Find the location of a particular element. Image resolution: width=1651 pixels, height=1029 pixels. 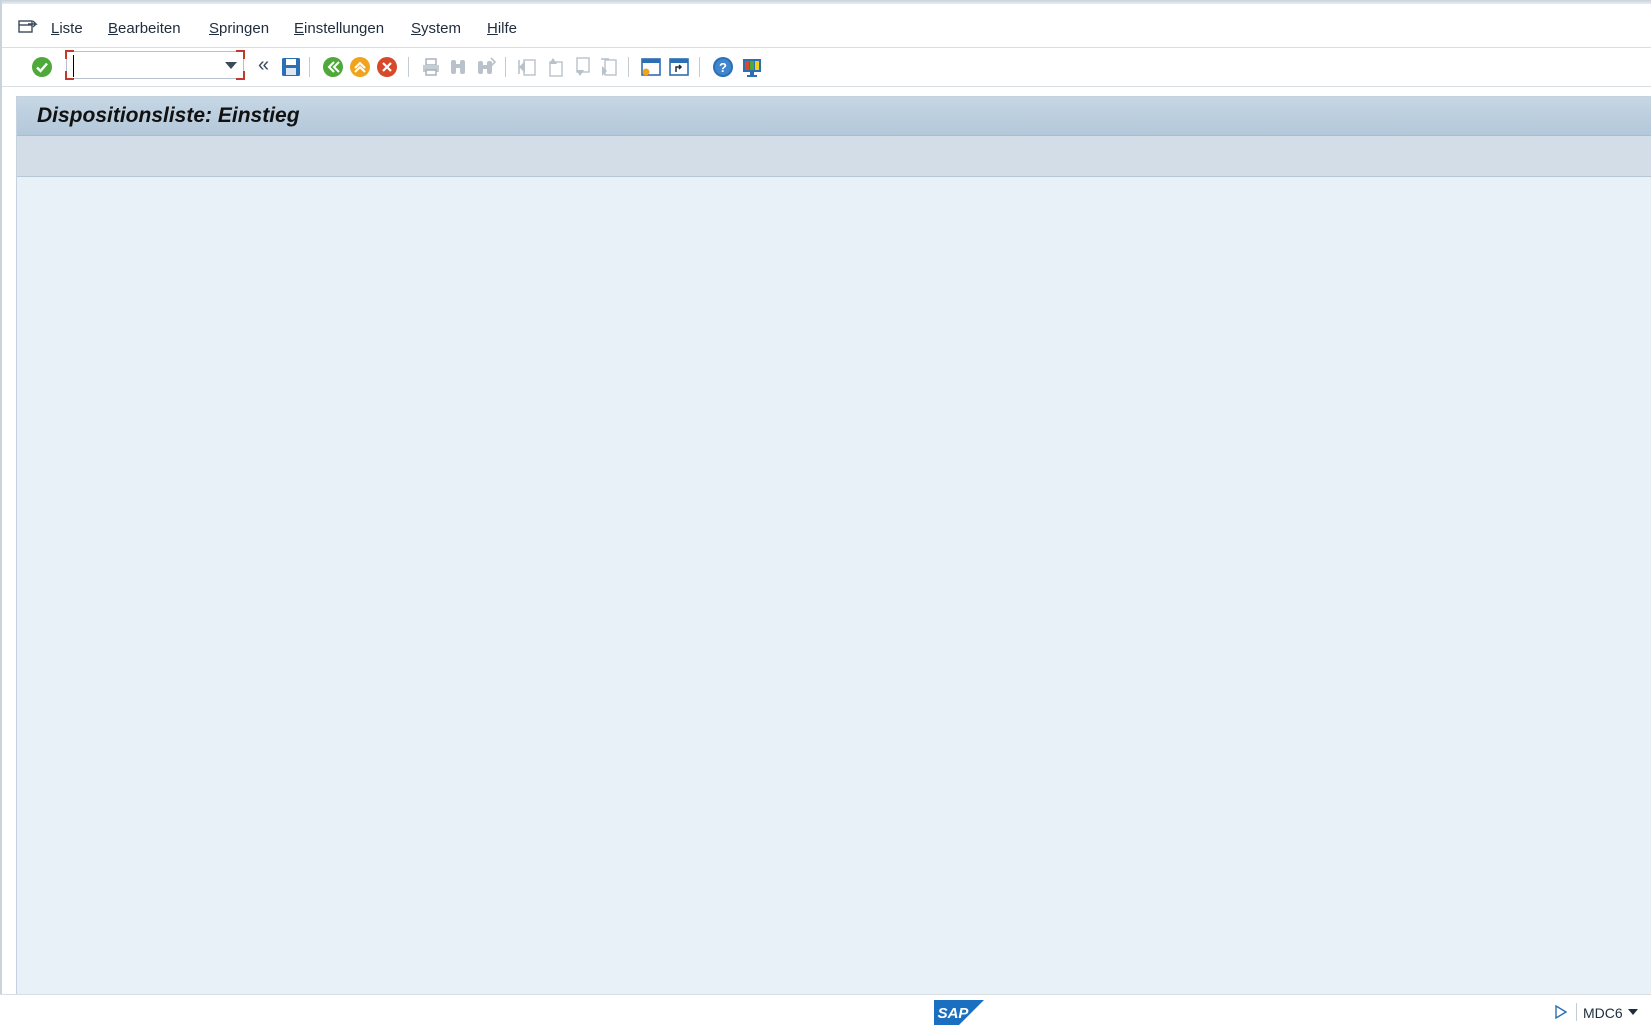

last-page-icon is located at coordinates (609, 67).